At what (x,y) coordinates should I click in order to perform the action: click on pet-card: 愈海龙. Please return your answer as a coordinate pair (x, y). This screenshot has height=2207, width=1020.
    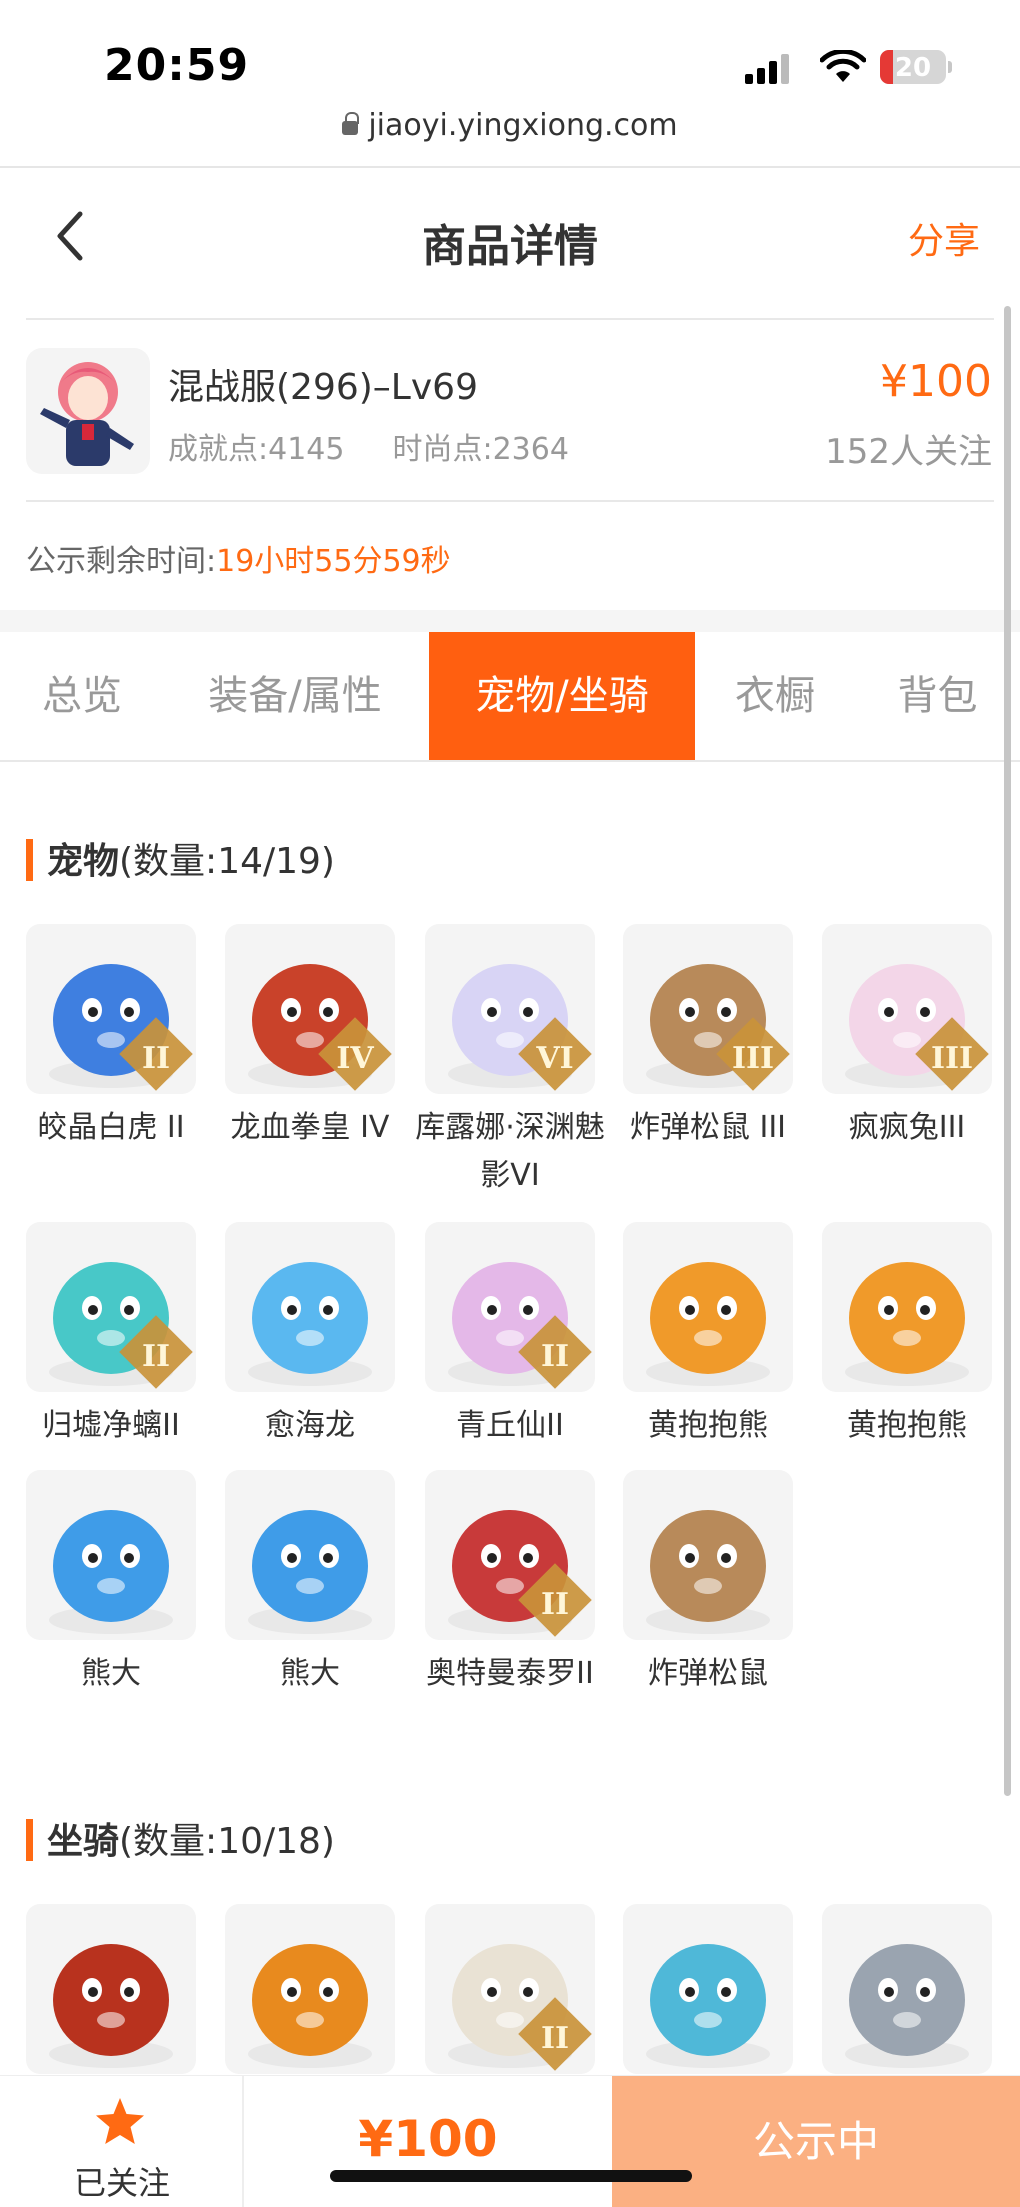
    Looking at the image, I should click on (310, 1336).